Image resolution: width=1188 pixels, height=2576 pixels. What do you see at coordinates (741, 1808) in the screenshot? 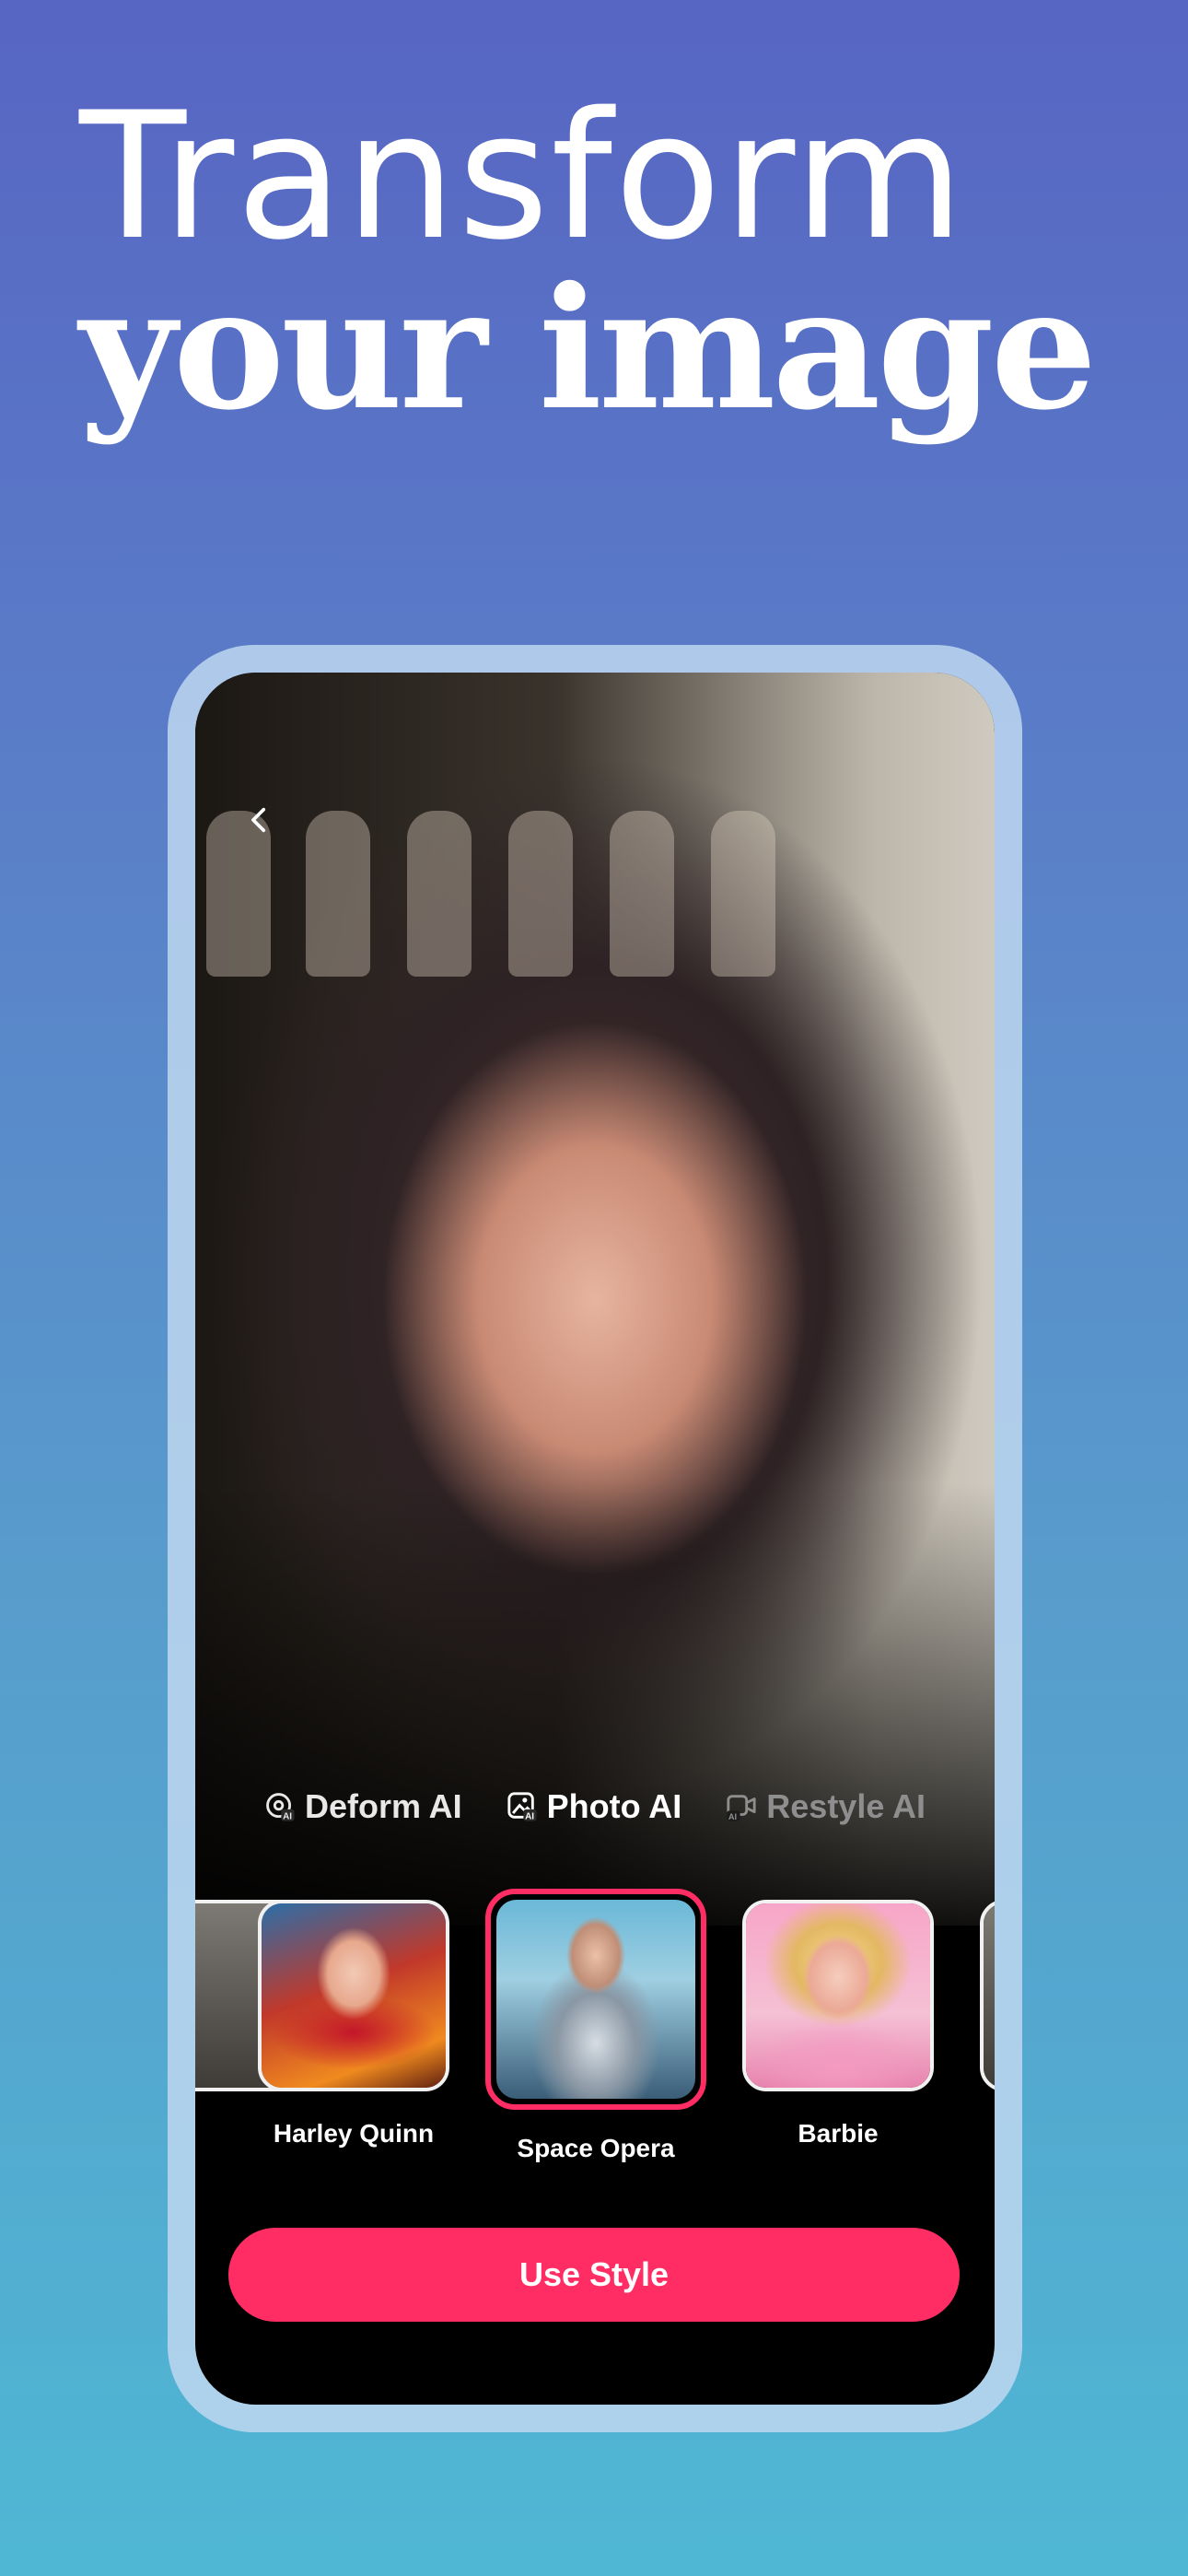
I see `restyle-ai-icon: AI` at bounding box center [741, 1808].